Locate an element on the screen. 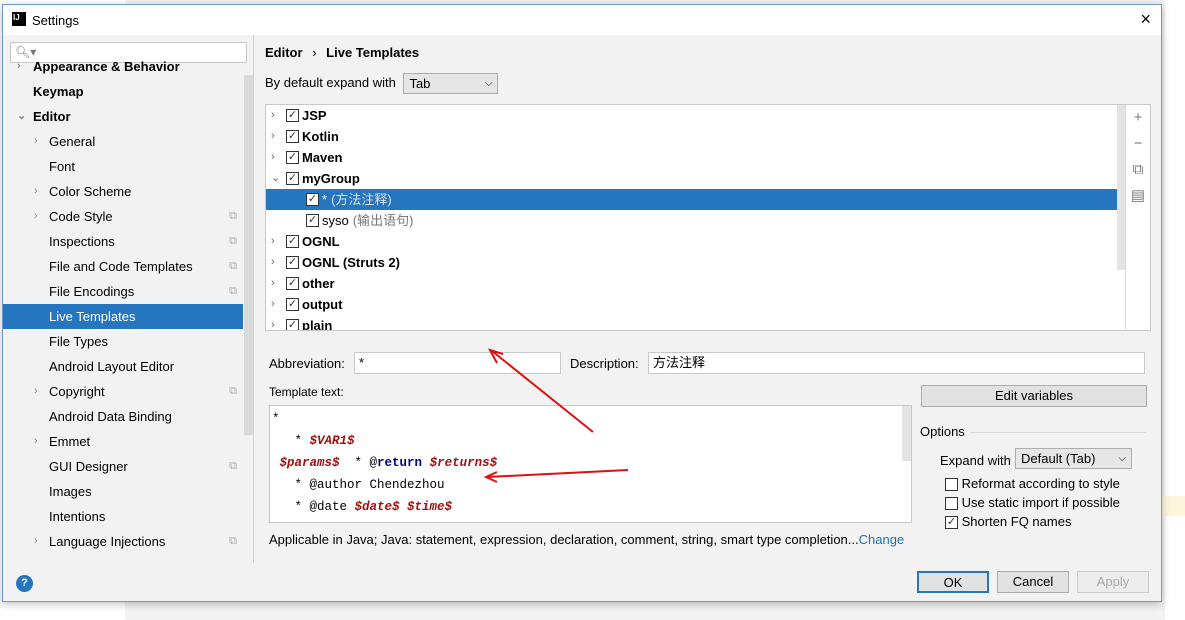 The height and width of the screenshot is (620, 1185). annotation-arrows is located at coordinates (556, 415).